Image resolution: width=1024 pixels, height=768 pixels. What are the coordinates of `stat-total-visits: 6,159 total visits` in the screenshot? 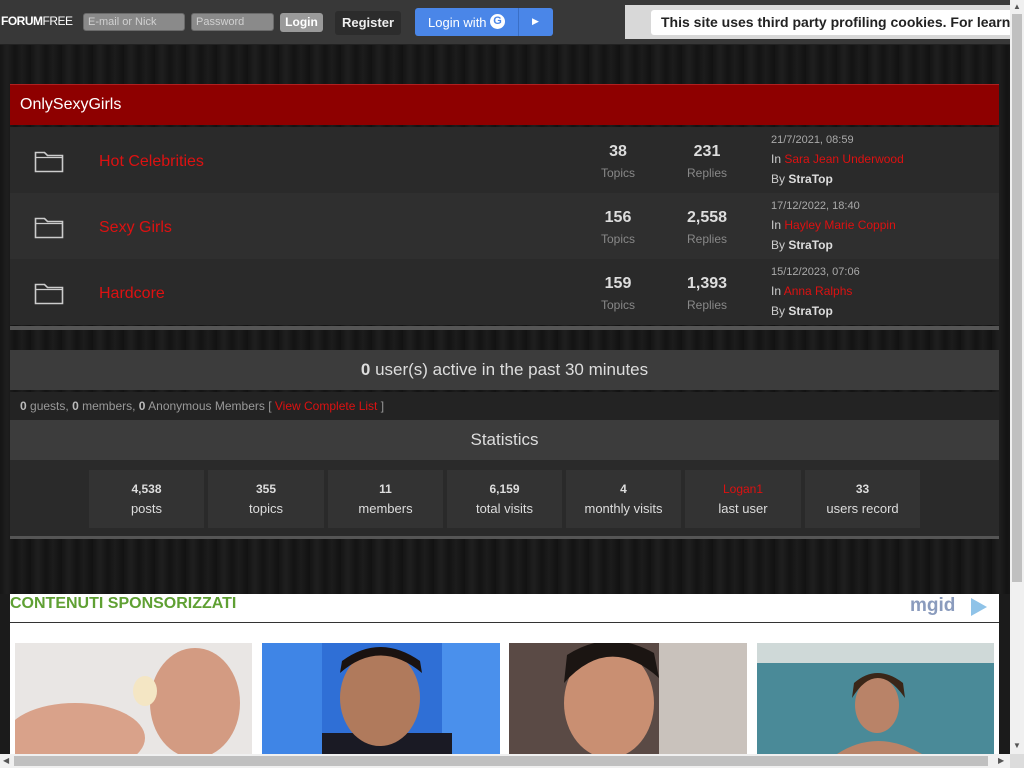 It's located at (504, 499).